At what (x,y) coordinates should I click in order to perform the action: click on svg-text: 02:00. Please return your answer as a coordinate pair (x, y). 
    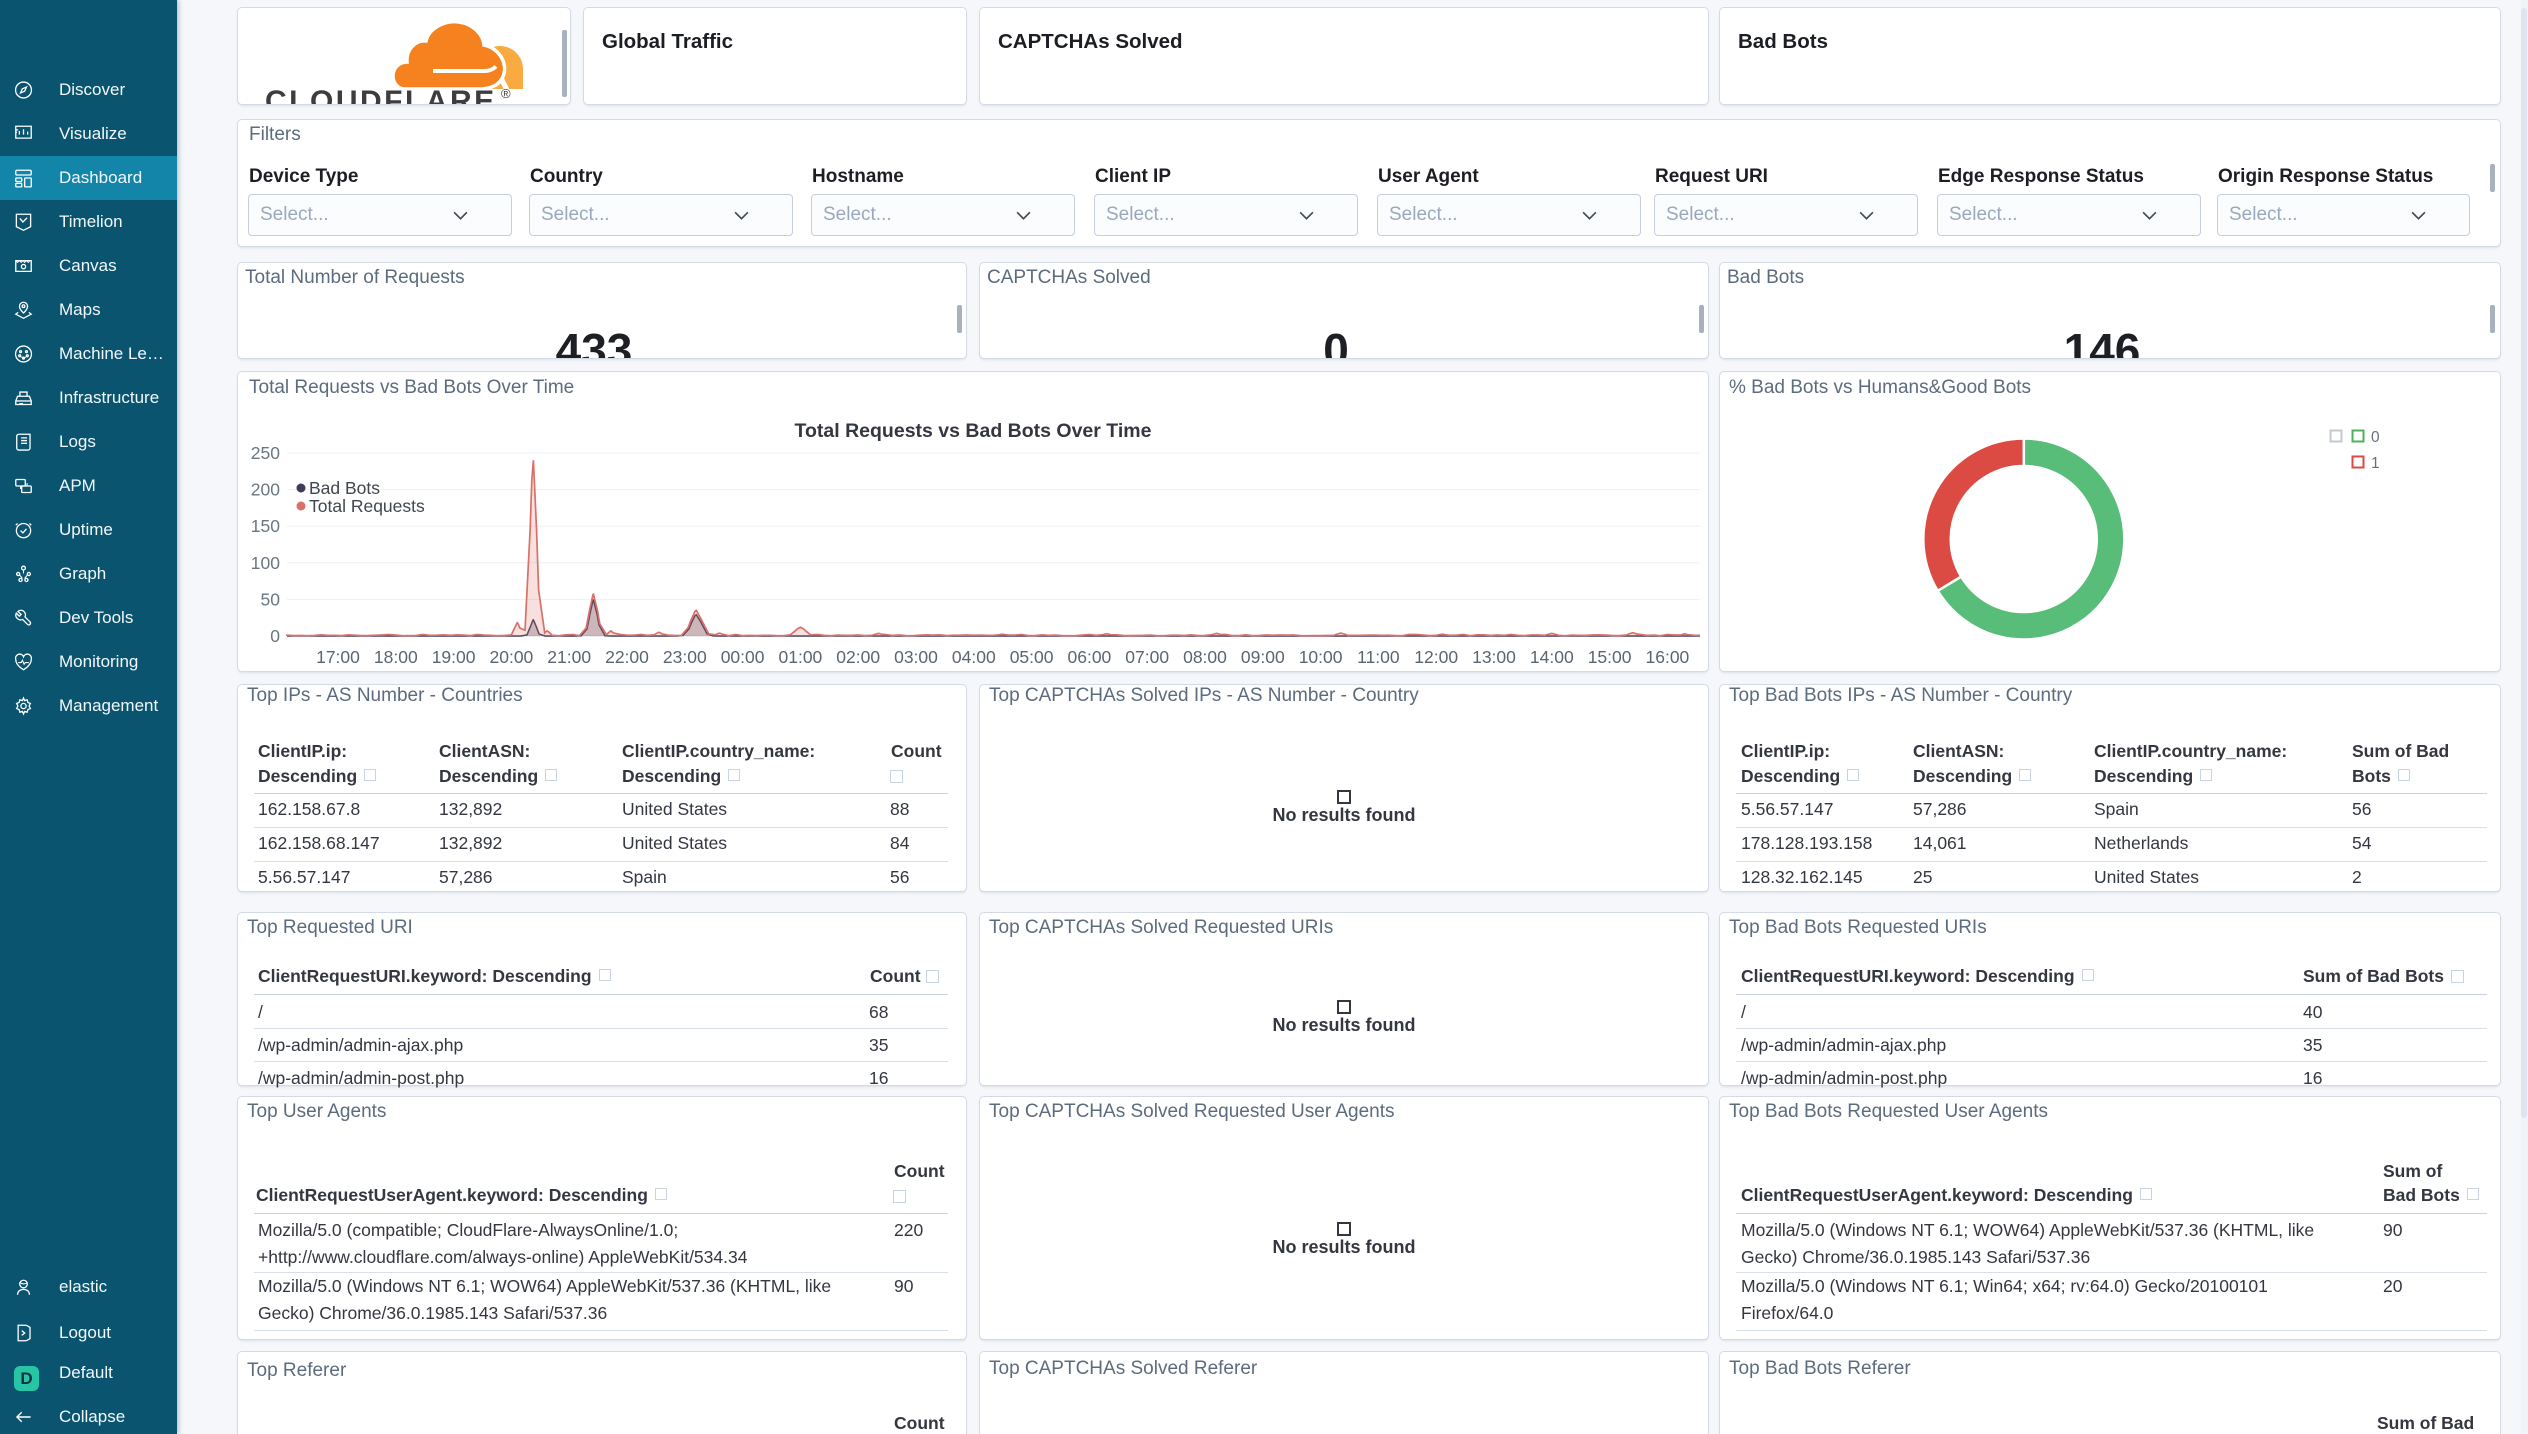
    Looking at the image, I should click on (858, 657).